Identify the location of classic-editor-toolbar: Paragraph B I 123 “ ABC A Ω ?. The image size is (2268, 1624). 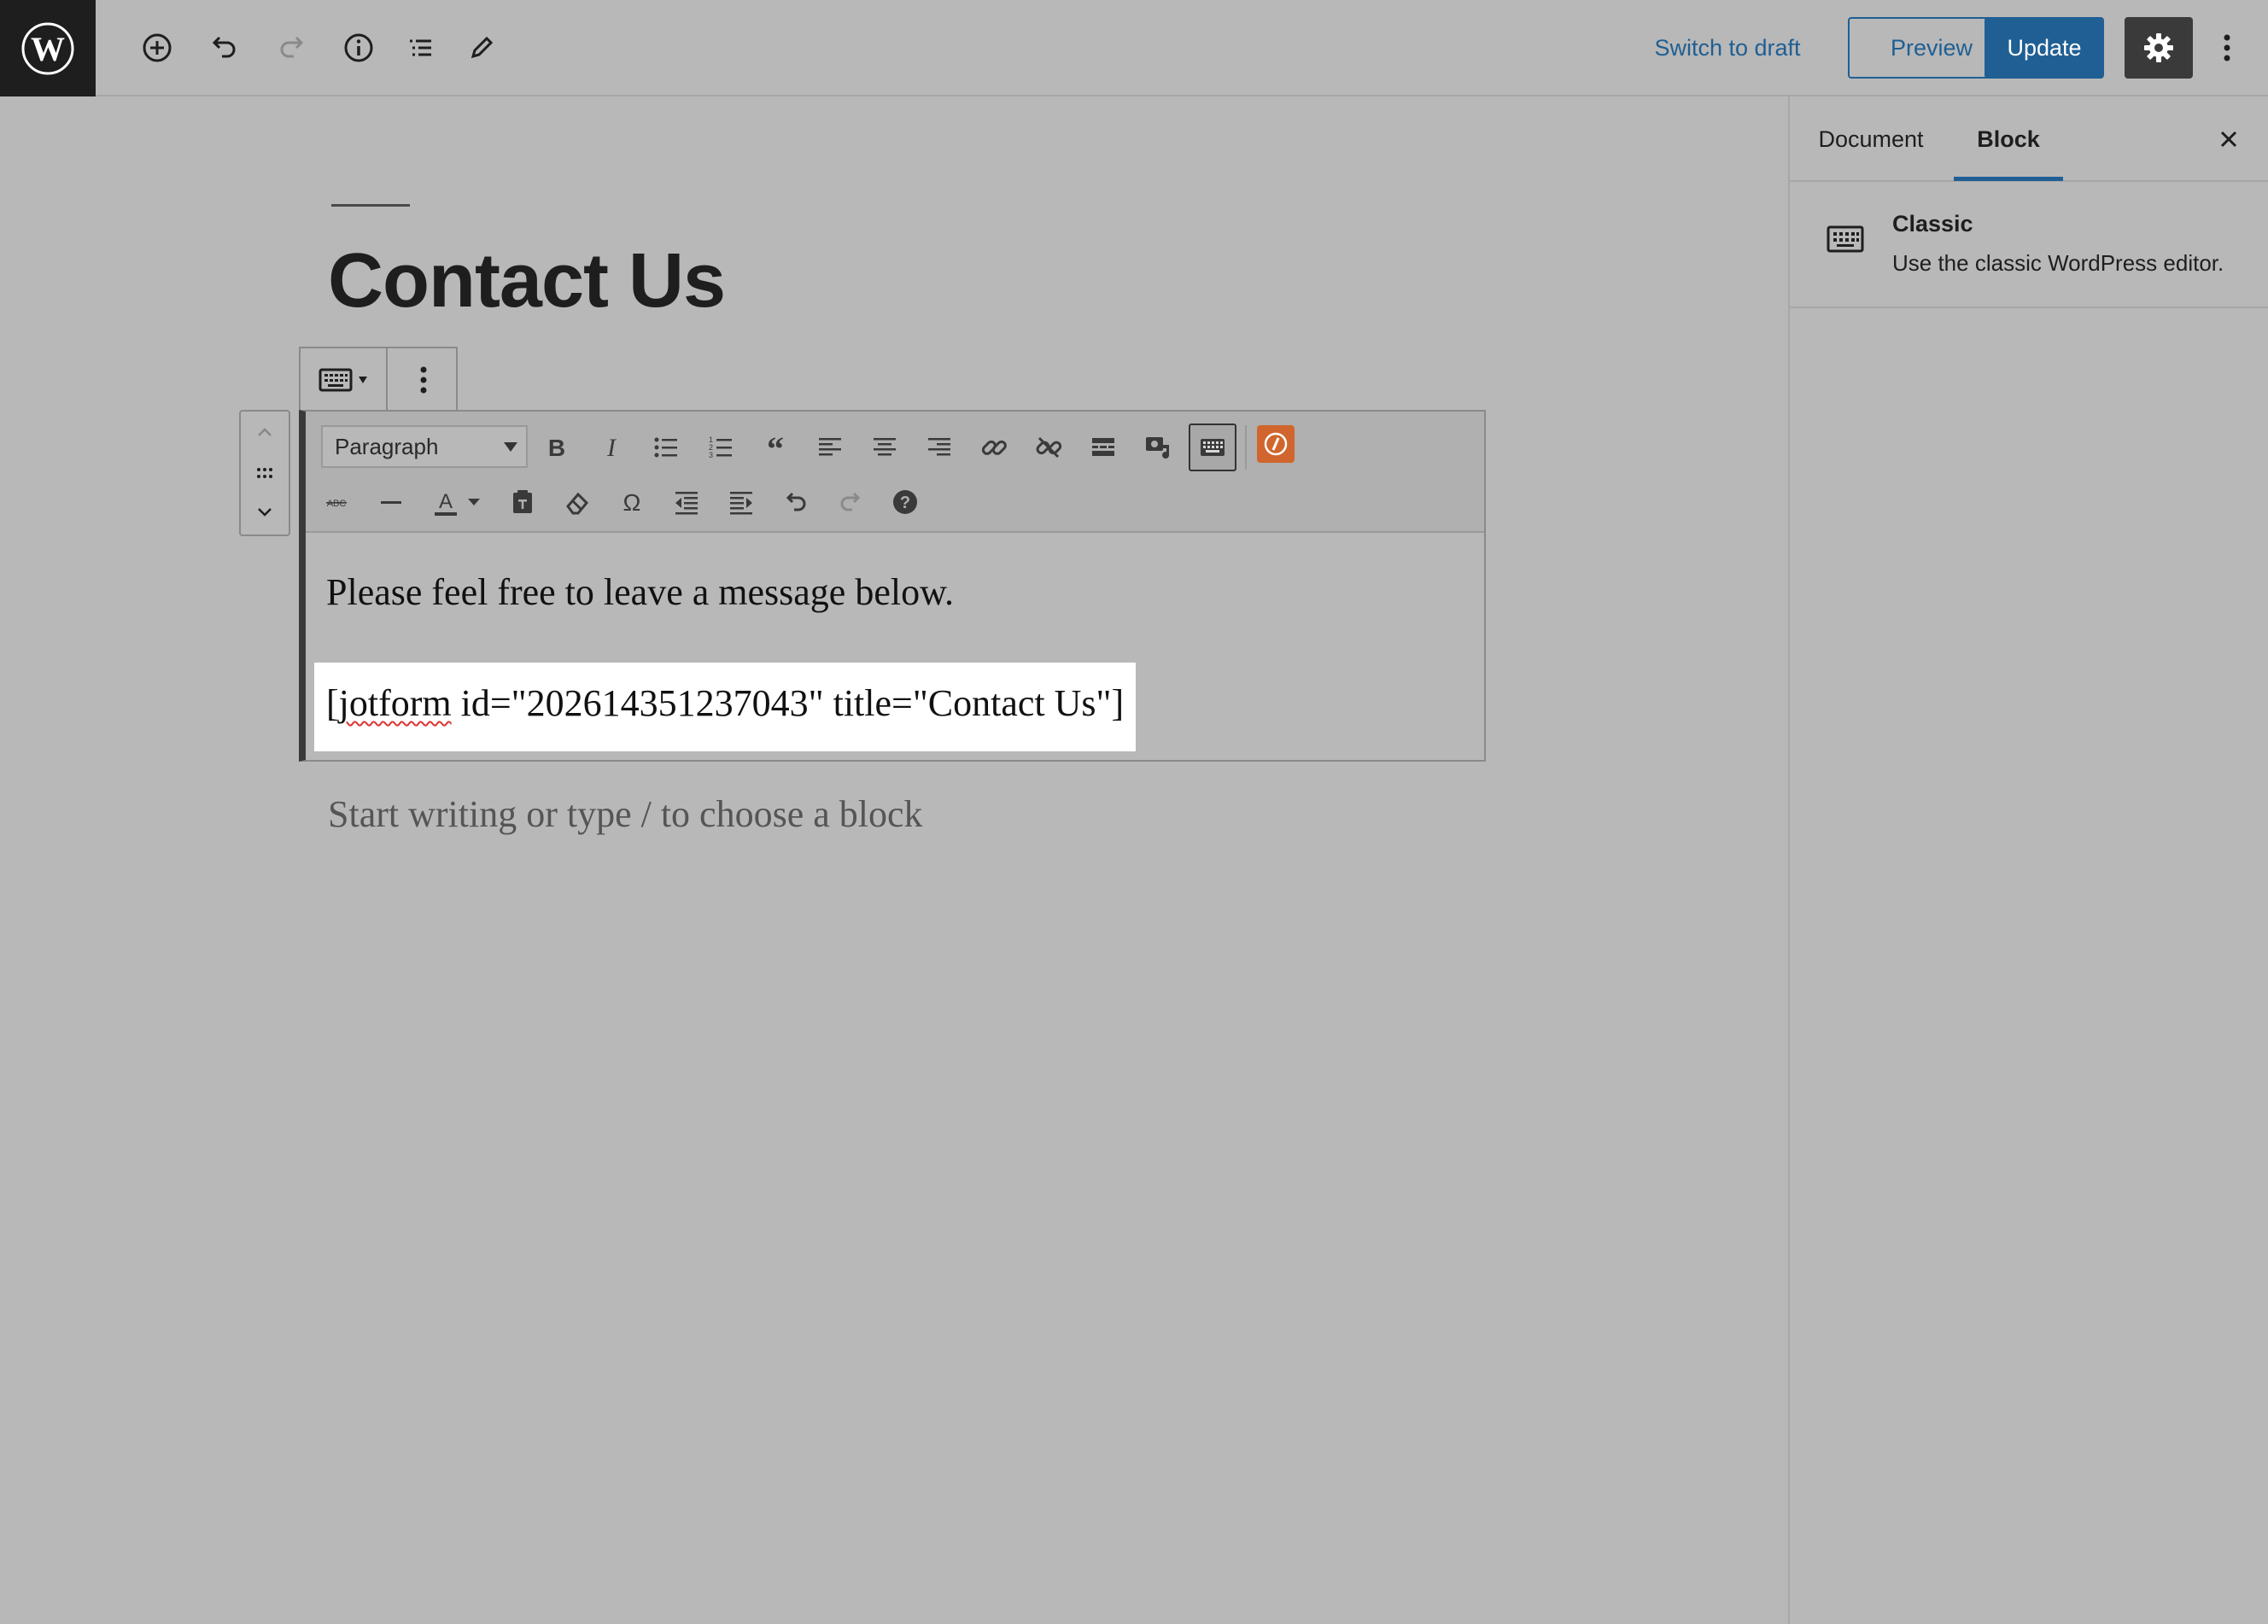
(895, 473).